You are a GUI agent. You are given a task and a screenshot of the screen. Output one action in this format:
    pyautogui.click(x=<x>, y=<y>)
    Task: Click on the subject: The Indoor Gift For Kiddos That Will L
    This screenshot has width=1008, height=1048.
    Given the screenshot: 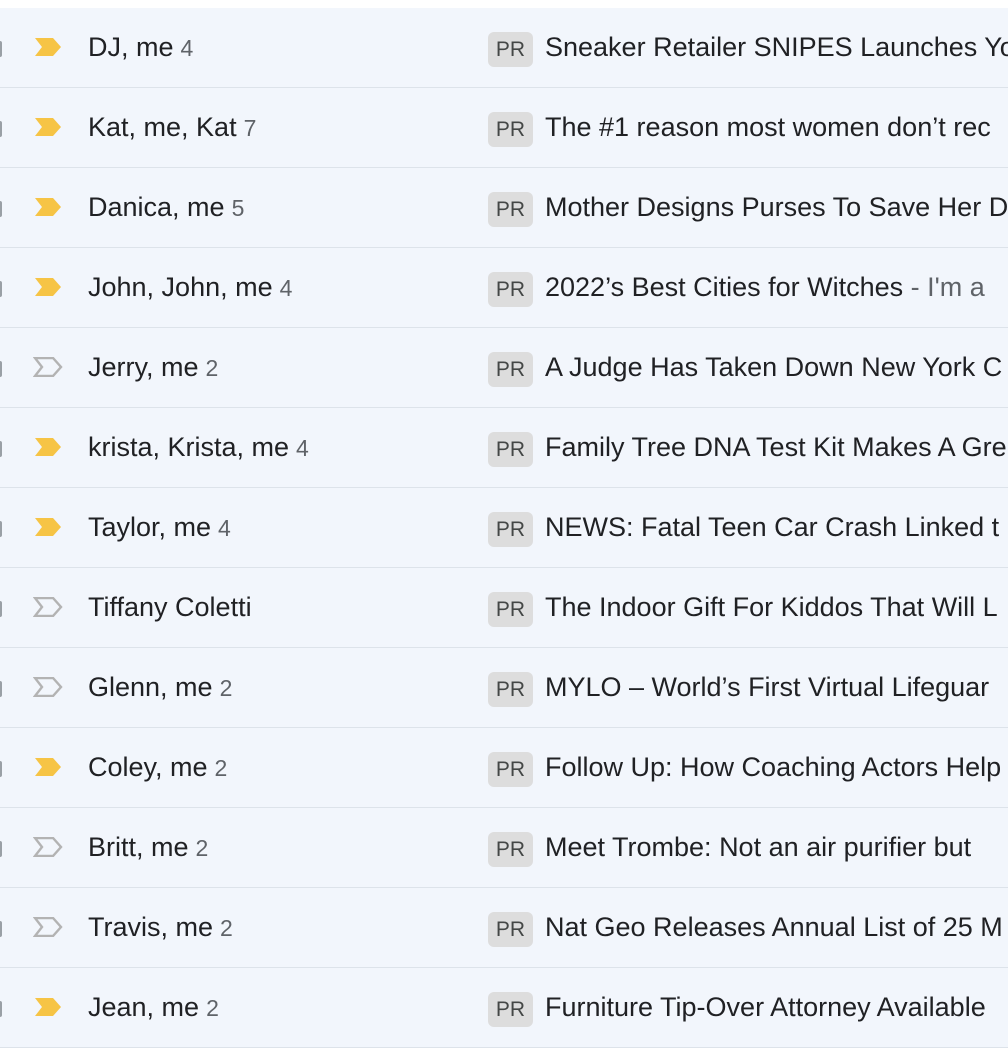 What is the action you would take?
    pyautogui.click(x=771, y=607)
    